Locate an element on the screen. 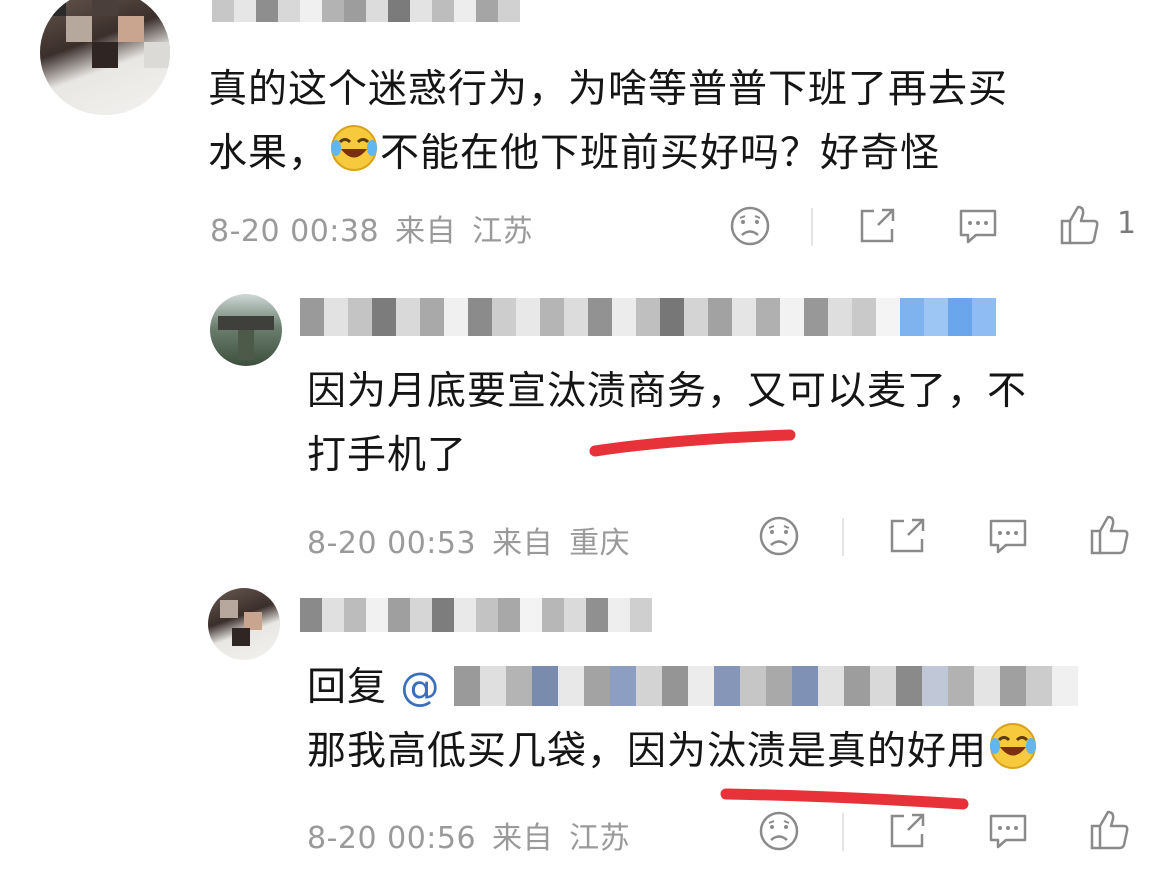 Image resolution: width=1173 pixels, height=887 pixels. username-commenter-1-blurred is located at coordinates (366, 11).